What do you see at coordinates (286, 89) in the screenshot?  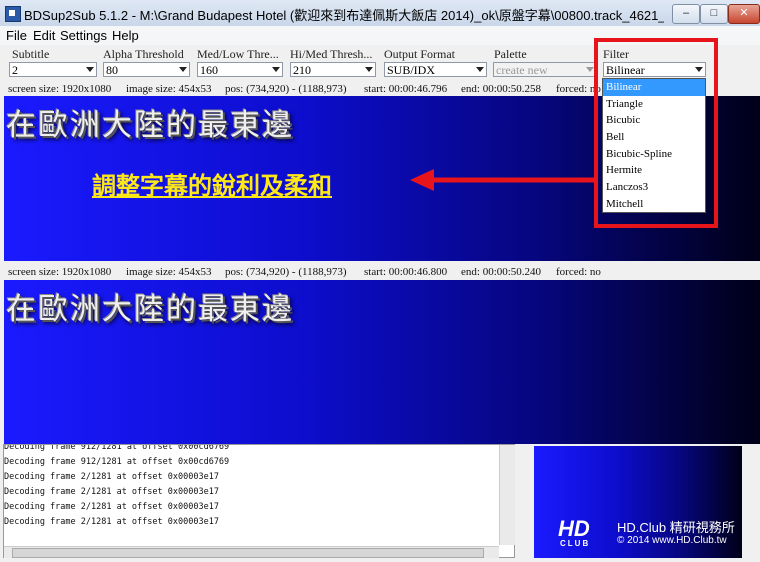 I see `top-position: pos: (734,920) - (1188,973)` at bounding box center [286, 89].